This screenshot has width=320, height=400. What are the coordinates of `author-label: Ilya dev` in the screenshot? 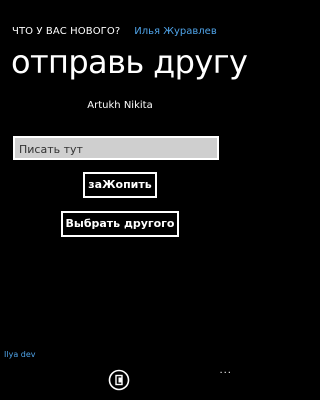 It's located at (20, 354).